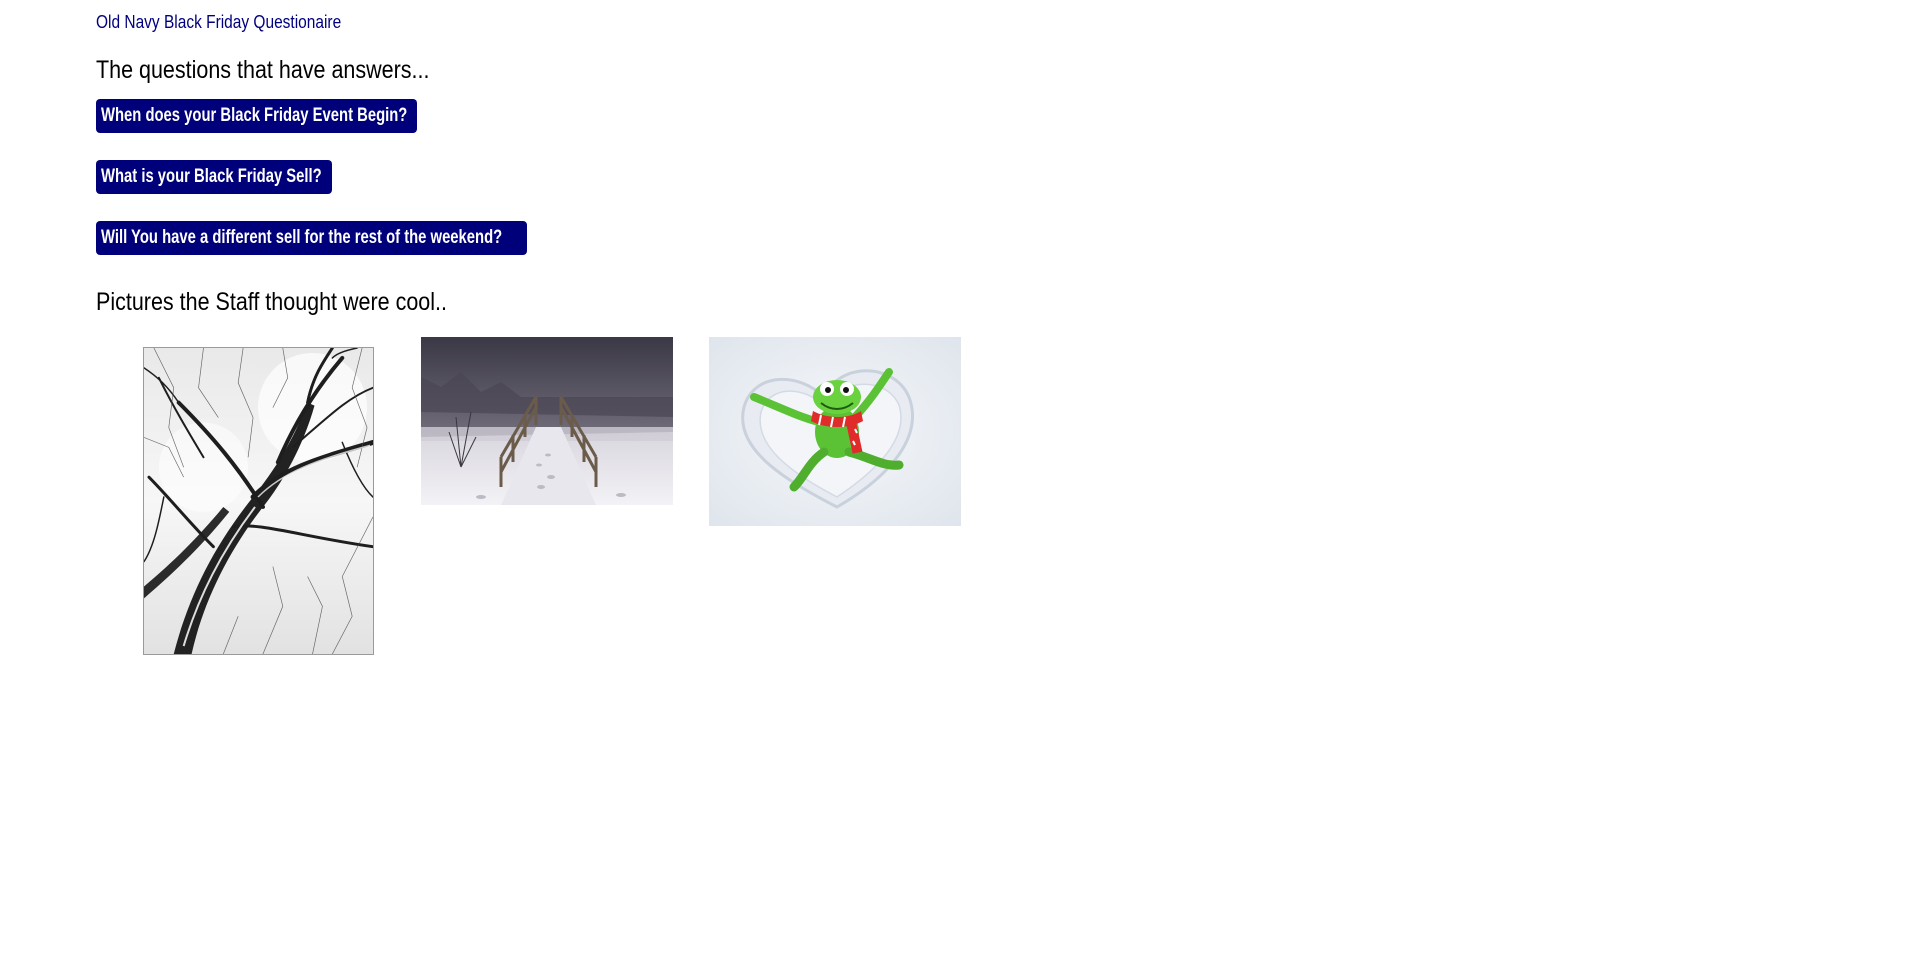 This screenshot has height=970, width=1920. Describe the element at coordinates (258, 501) in the screenshot. I see `snowy-tree-photo` at that location.